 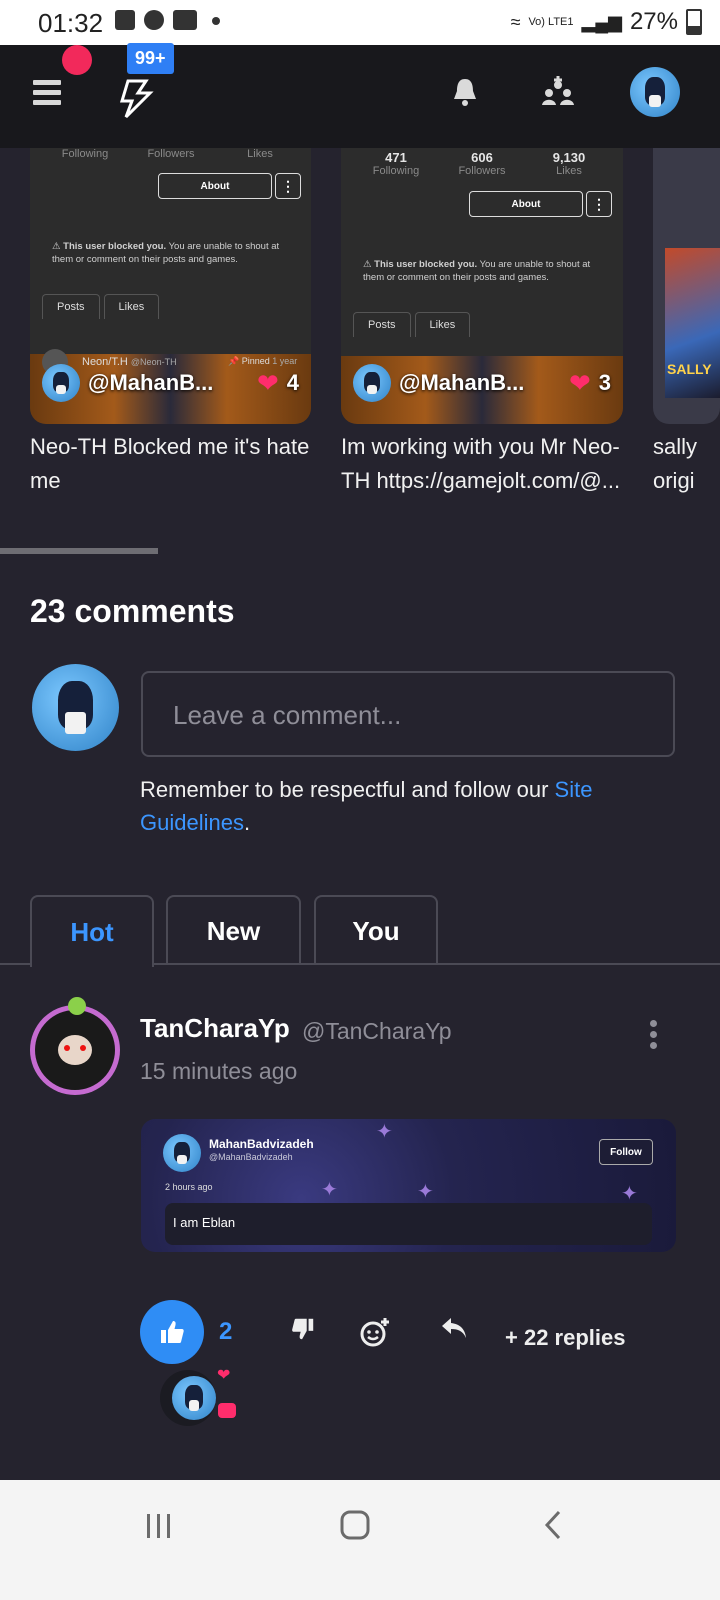 What do you see at coordinates (182, 1153) in the screenshot?
I see `embed-avatar` at bounding box center [182, 1153].